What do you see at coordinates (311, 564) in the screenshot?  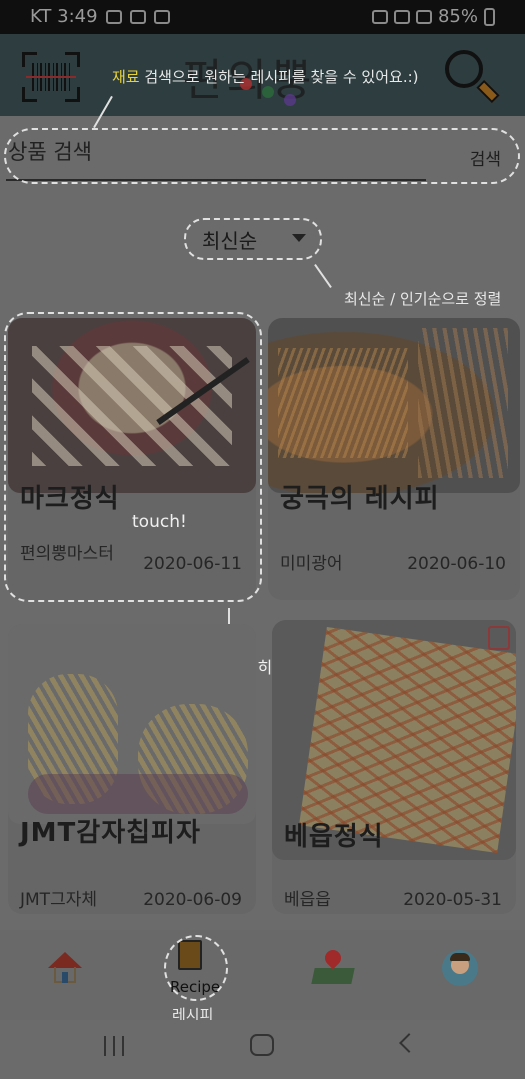 I see `recipe-author: 미미광어` at bounding box center [311, 564].